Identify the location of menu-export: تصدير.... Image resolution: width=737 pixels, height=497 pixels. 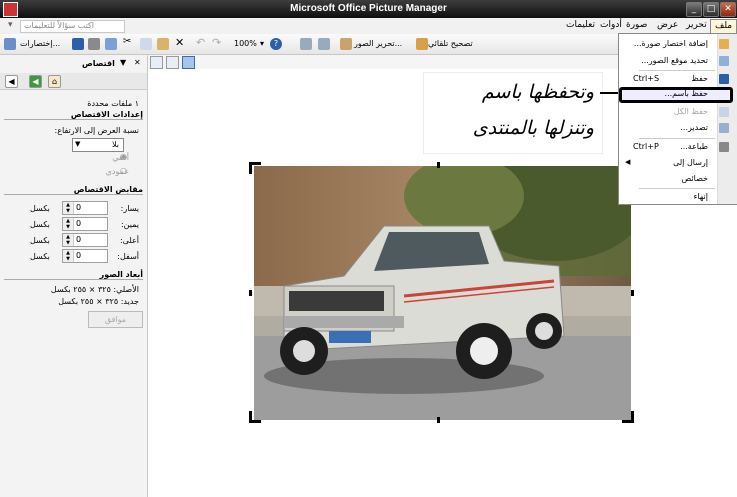
(677, 128).